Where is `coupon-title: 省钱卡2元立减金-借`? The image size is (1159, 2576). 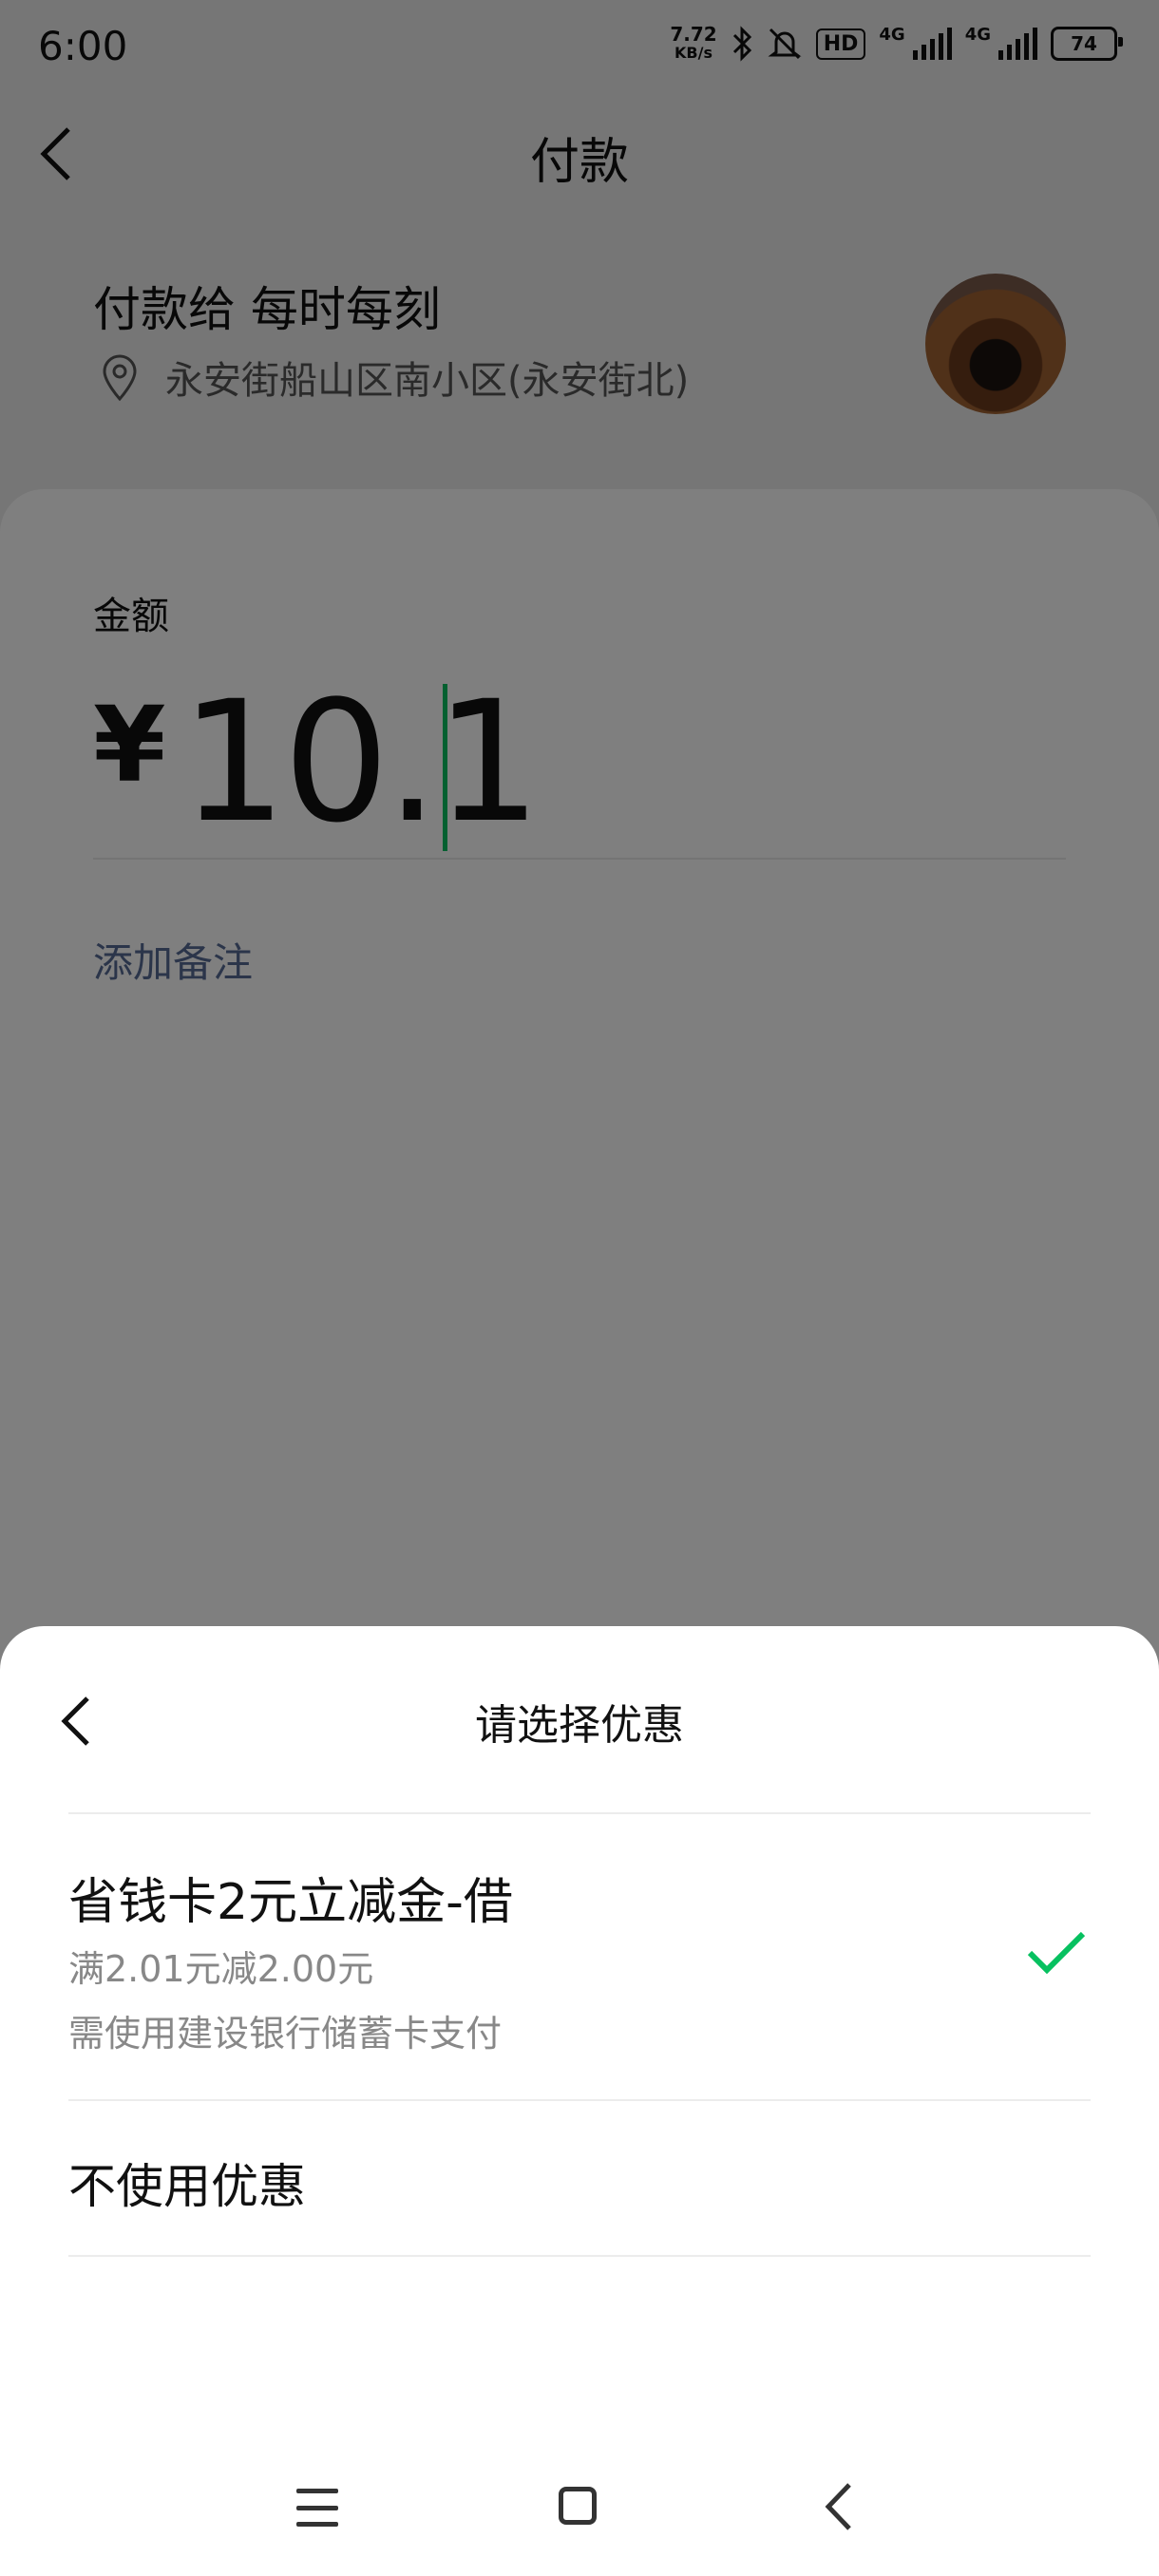
coupon-title: 省钱卡2元立减金-借 is located at coordinates (290, 1902).